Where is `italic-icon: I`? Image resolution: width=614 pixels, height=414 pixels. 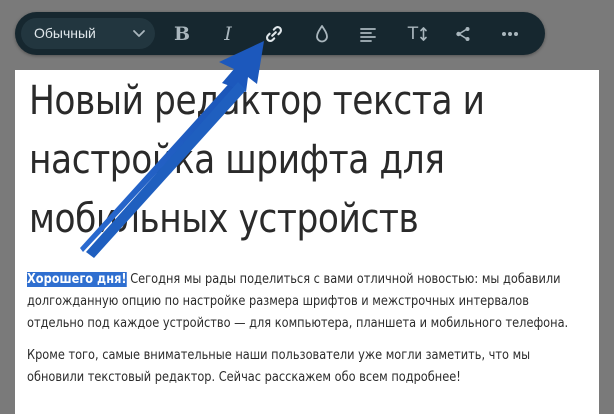 italic-icon: I is located at coordinates (228, 34).